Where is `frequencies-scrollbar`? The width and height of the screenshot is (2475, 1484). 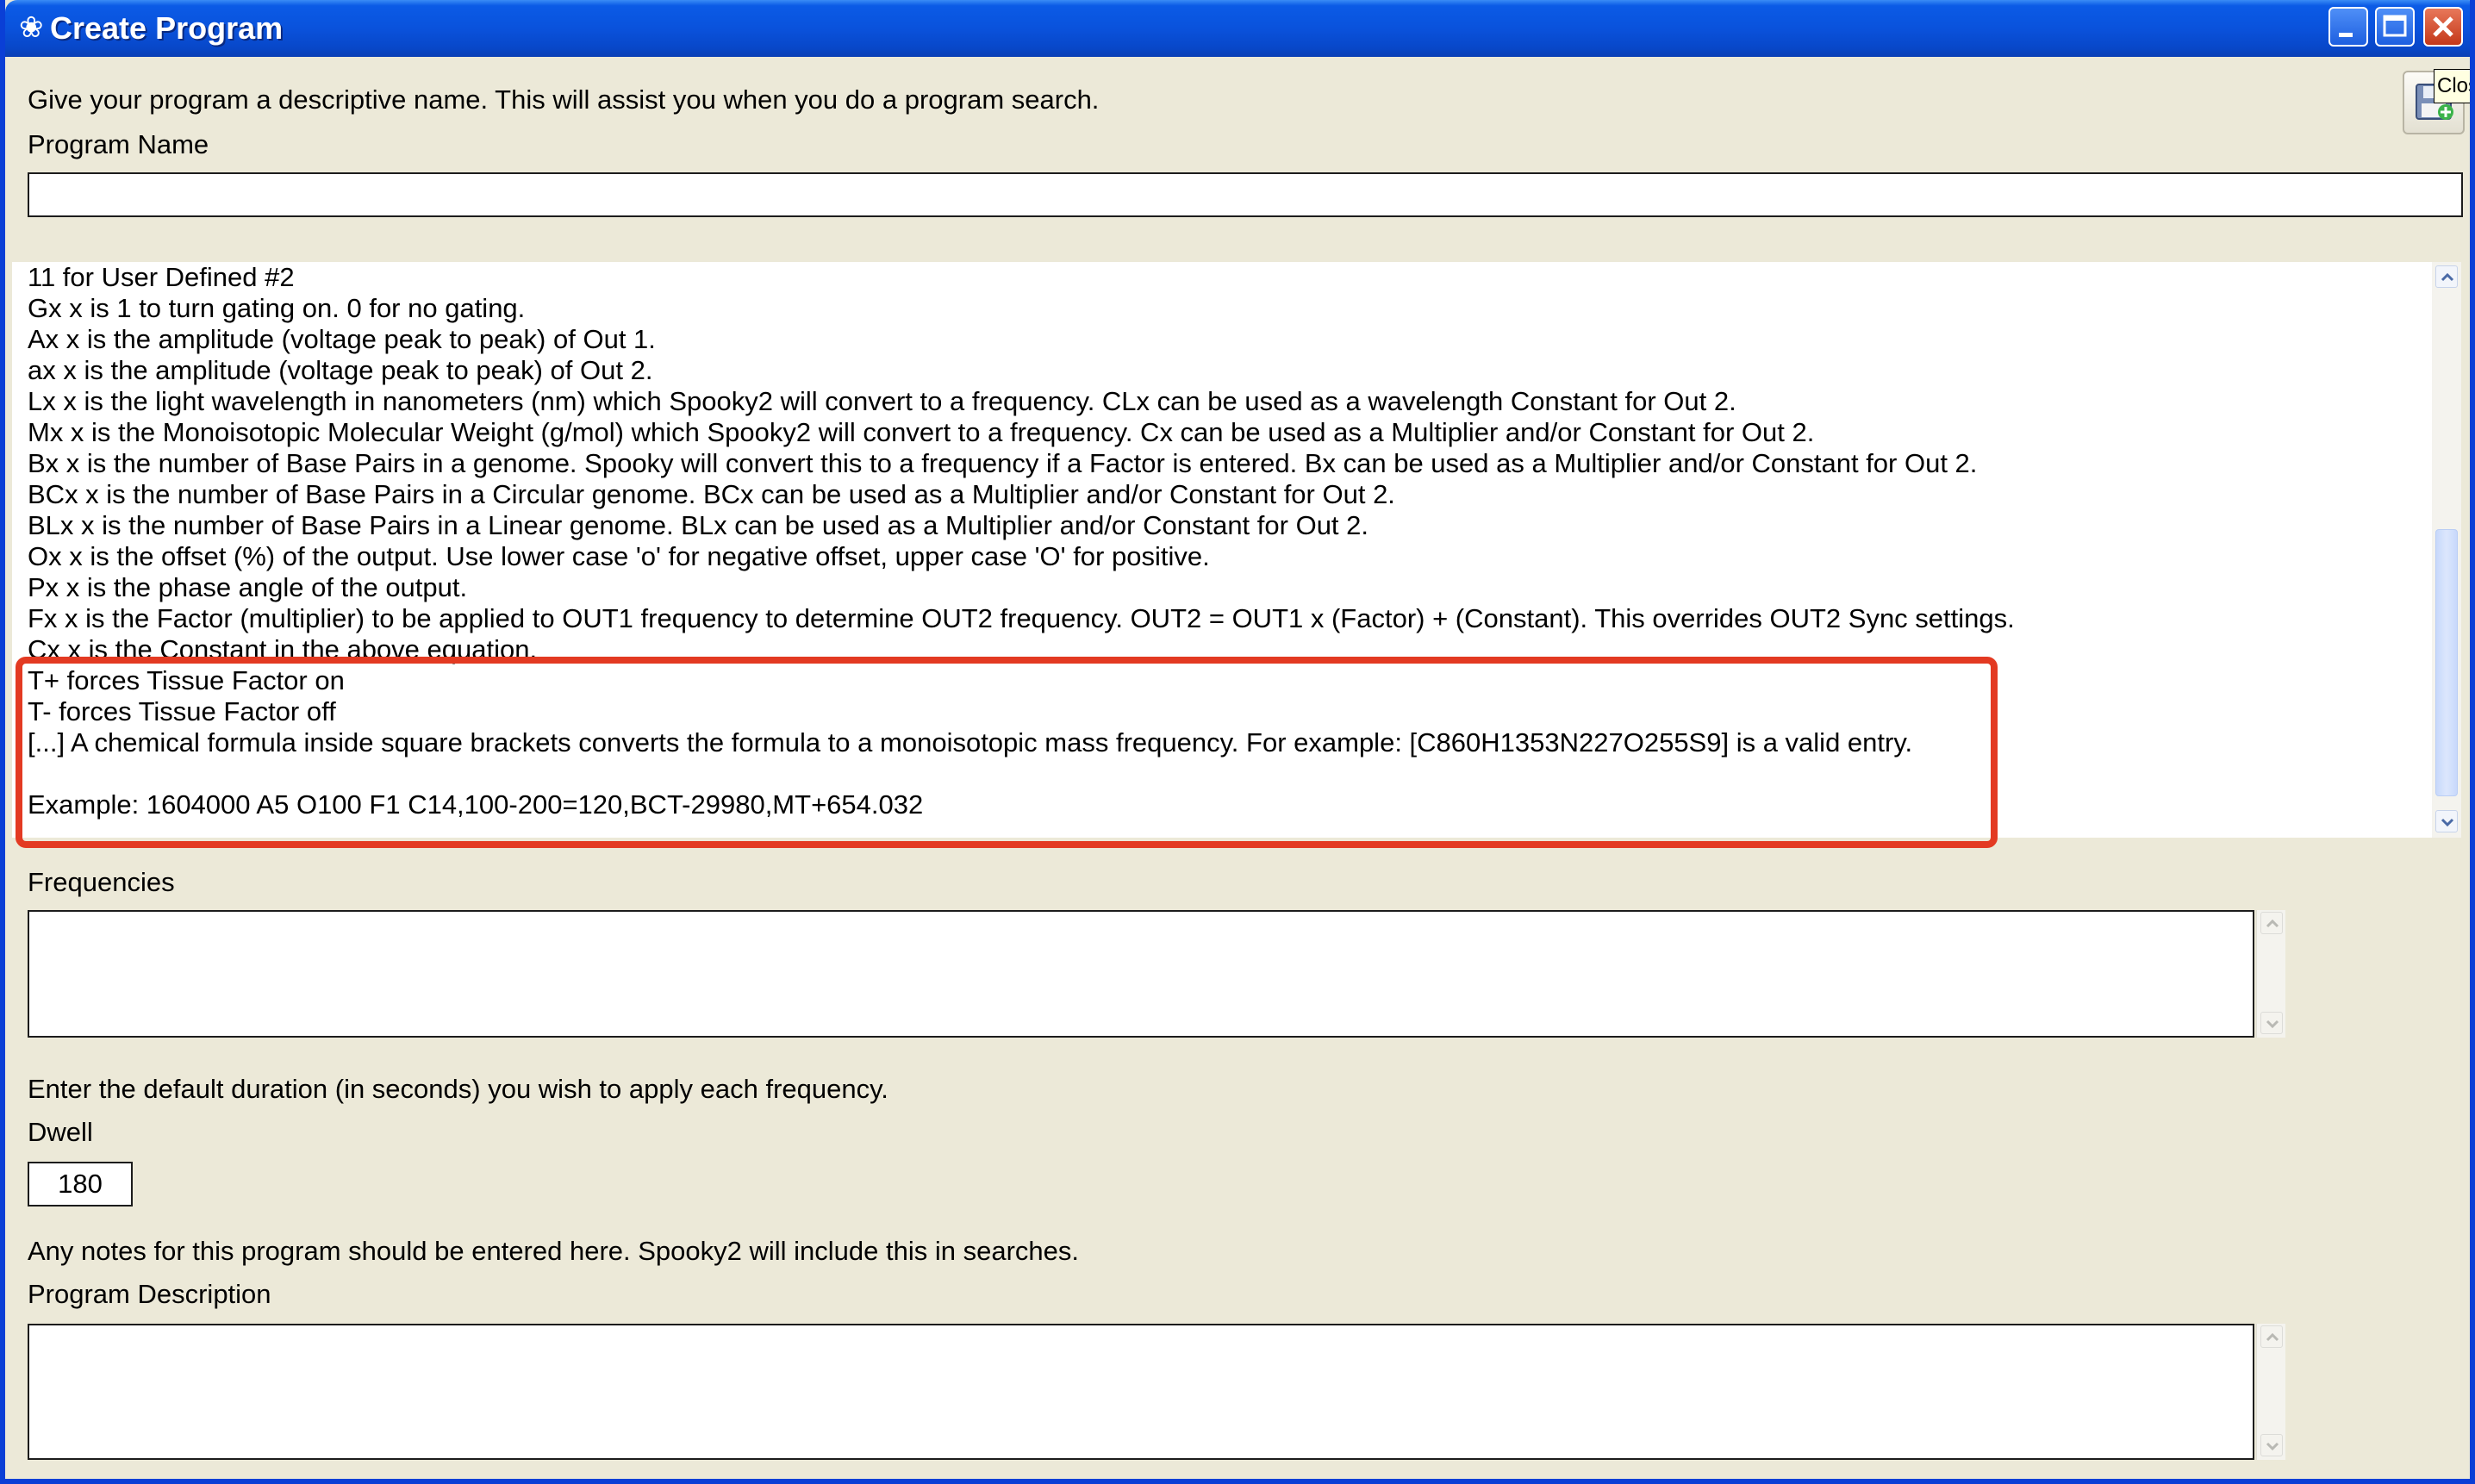 frequencies-scrollbar is located at coordinates (2270, 974).